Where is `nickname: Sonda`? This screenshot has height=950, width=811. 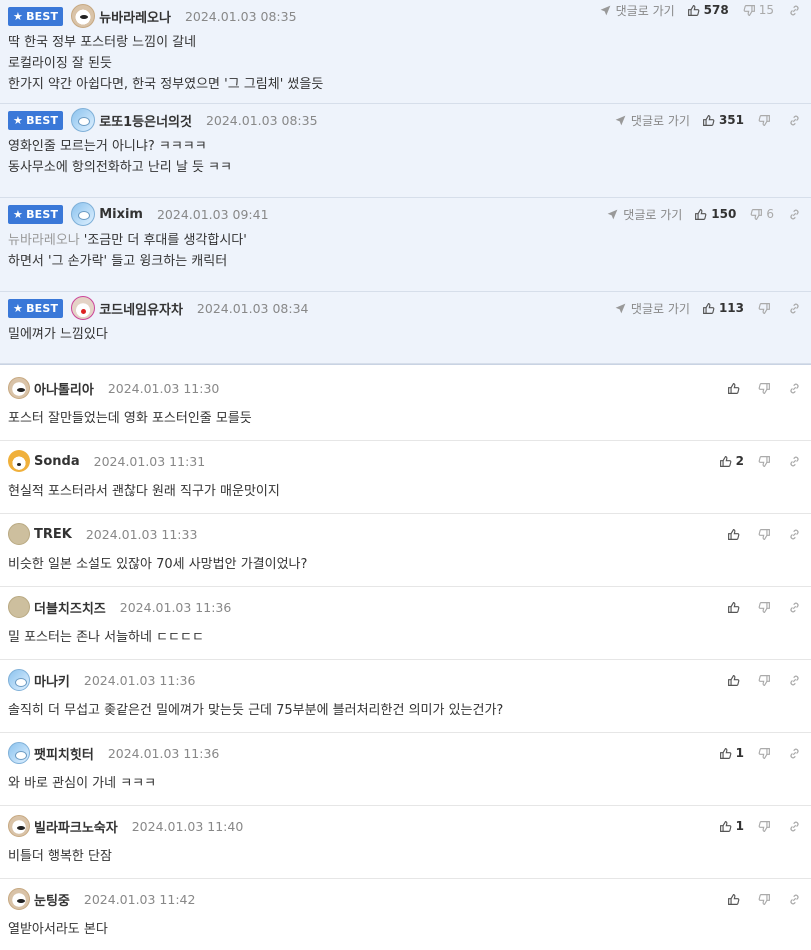
nickname: Sonda is located at coordinates (57, 461).